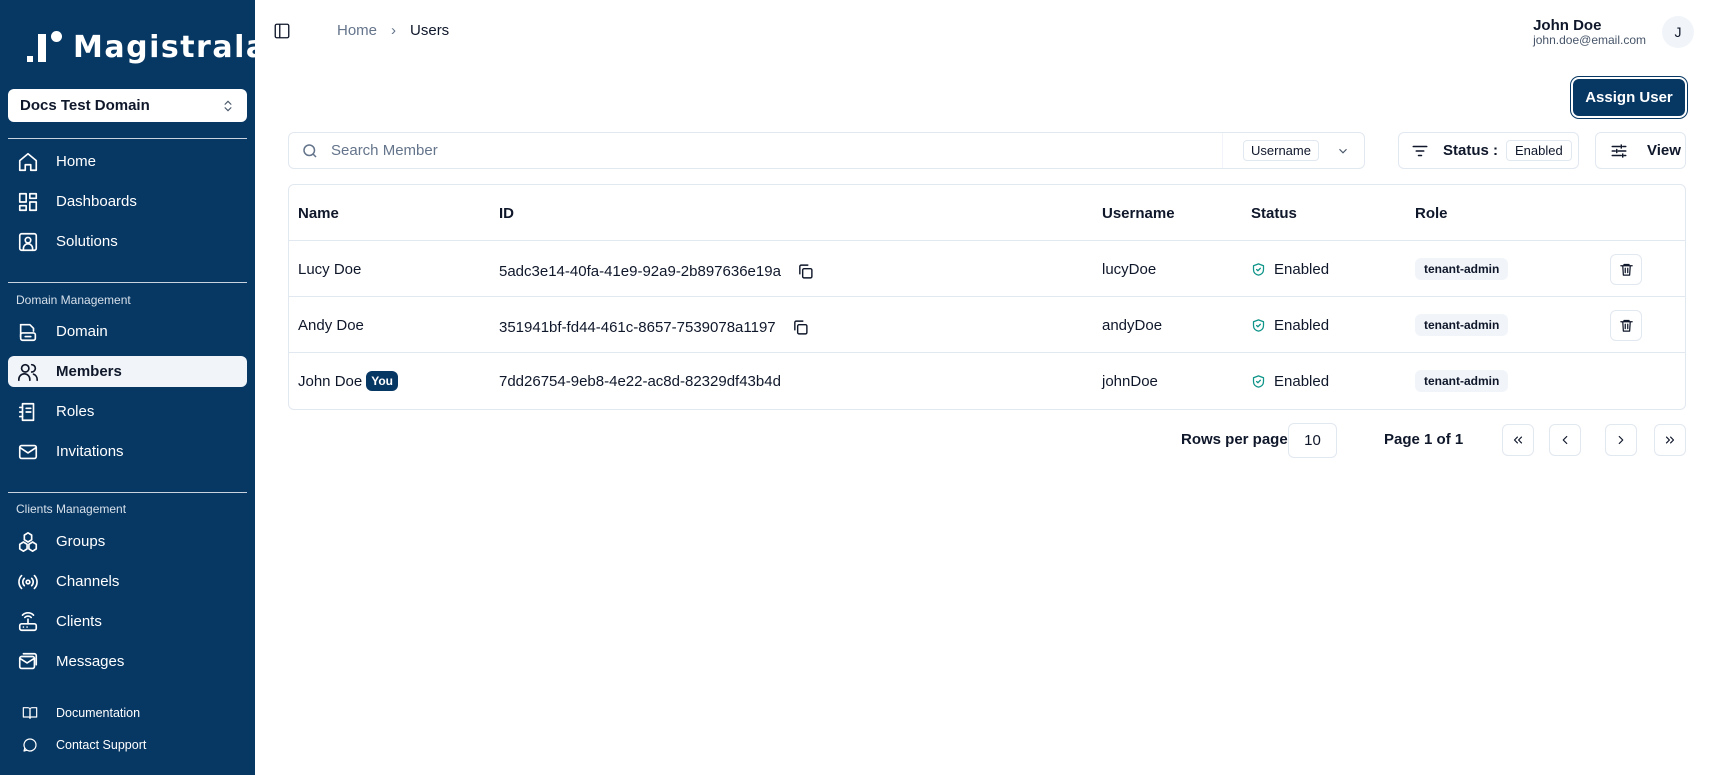  I want to click on column-header-role: Role, so click(1431, 213).